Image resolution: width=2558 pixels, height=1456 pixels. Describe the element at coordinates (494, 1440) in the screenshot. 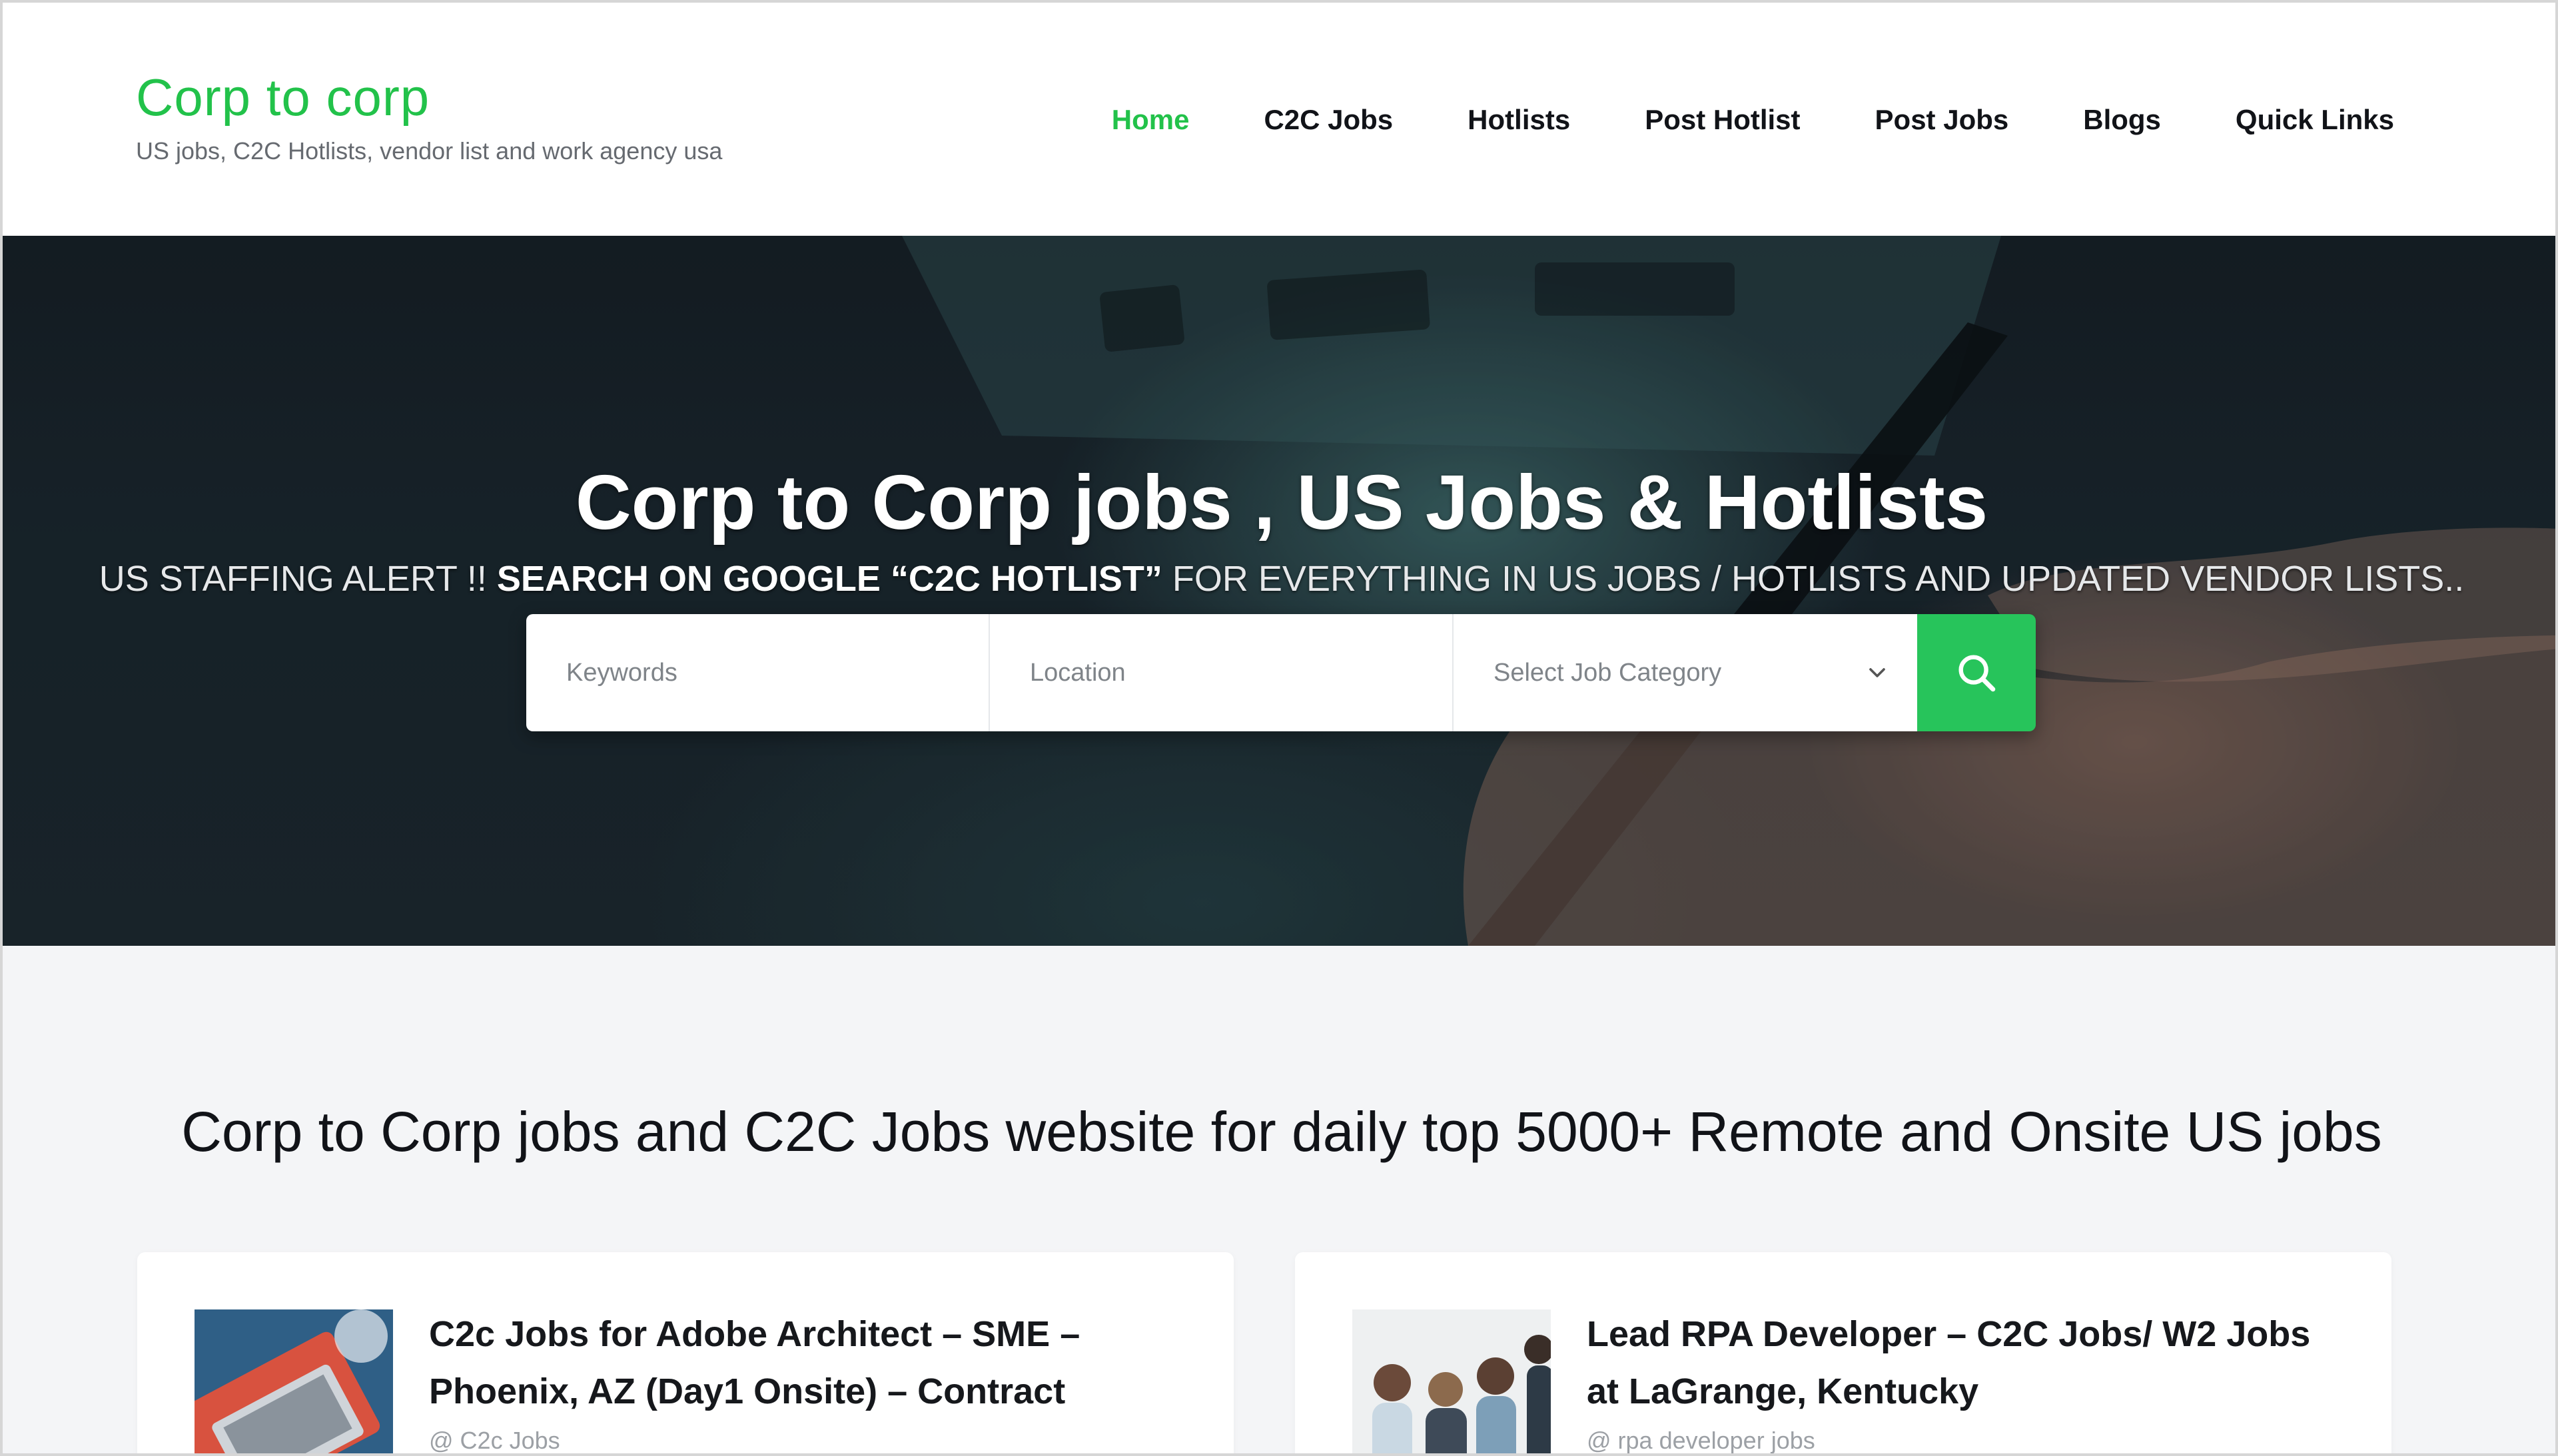

I see `job-card-category: @ C2c Jobs` at that location.